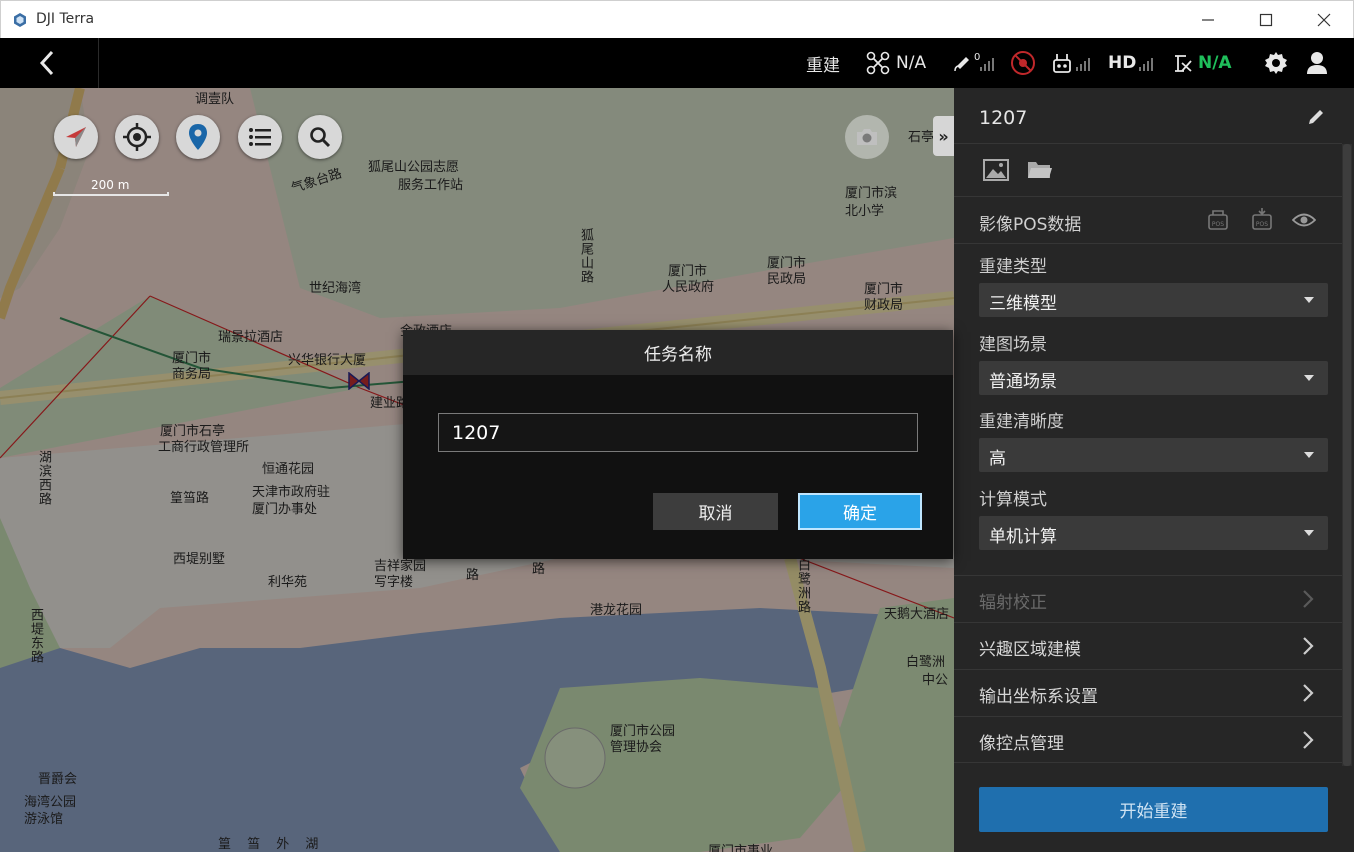  What do you see at coordinates (65, 19) in the screenshot?
I see `window-title: DJI Terra` at bounding box center [65, 19].